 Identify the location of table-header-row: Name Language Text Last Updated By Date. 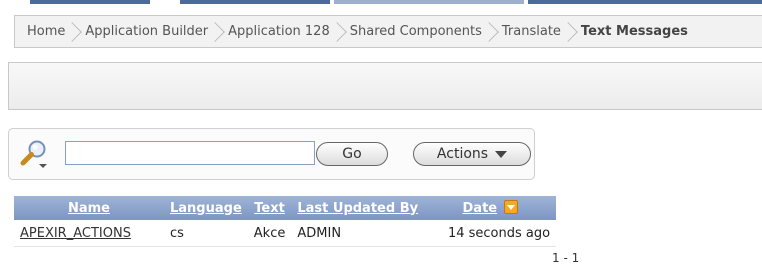
(285, 208).